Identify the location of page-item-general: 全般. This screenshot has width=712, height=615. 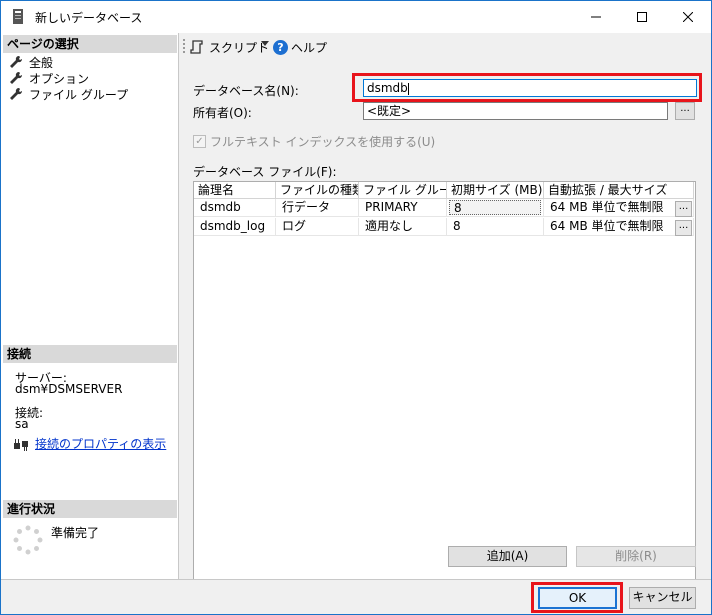
(31, 62).